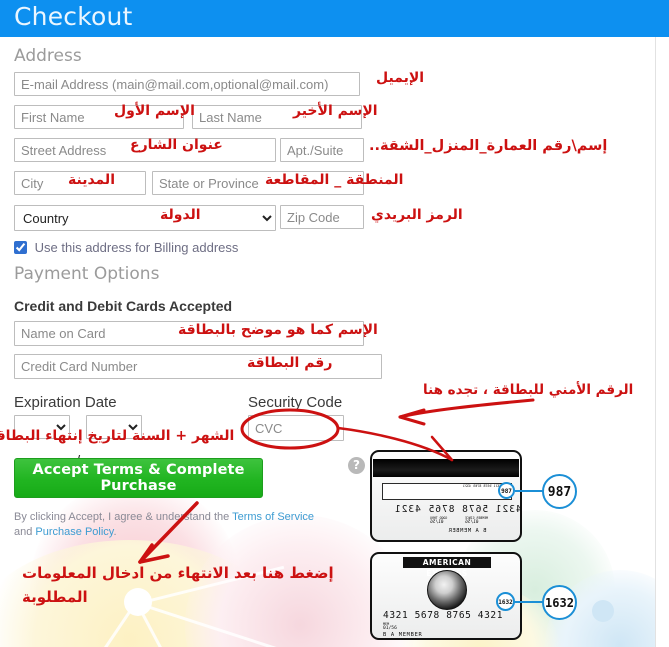 This screenshot has width=669, height=647. Describe the element at coordinates (390, 628) in the screenshot. I see `amex-member-since-value: 01/56` at that location.